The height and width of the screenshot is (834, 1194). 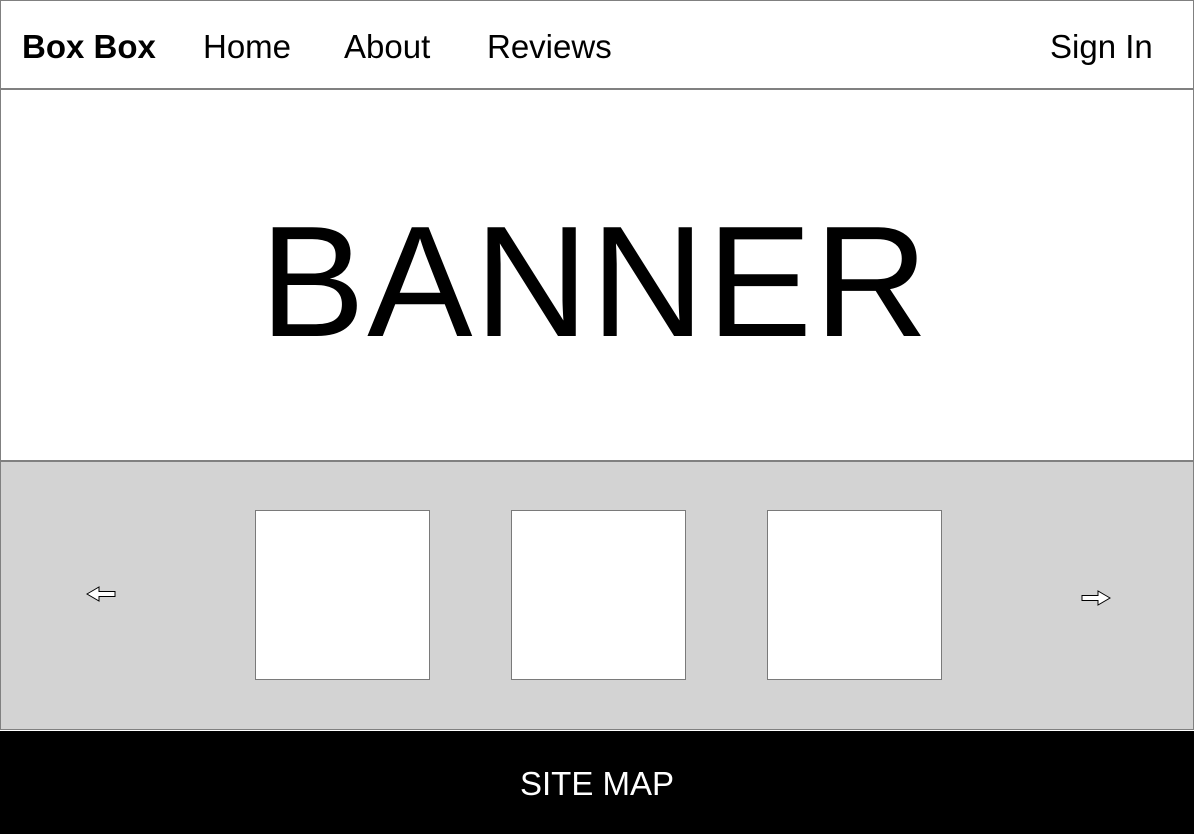 What do you see at coordinates (387, 47) in the screenshot?
I see `nav-link-about: About` at bounding box center [387, 47].